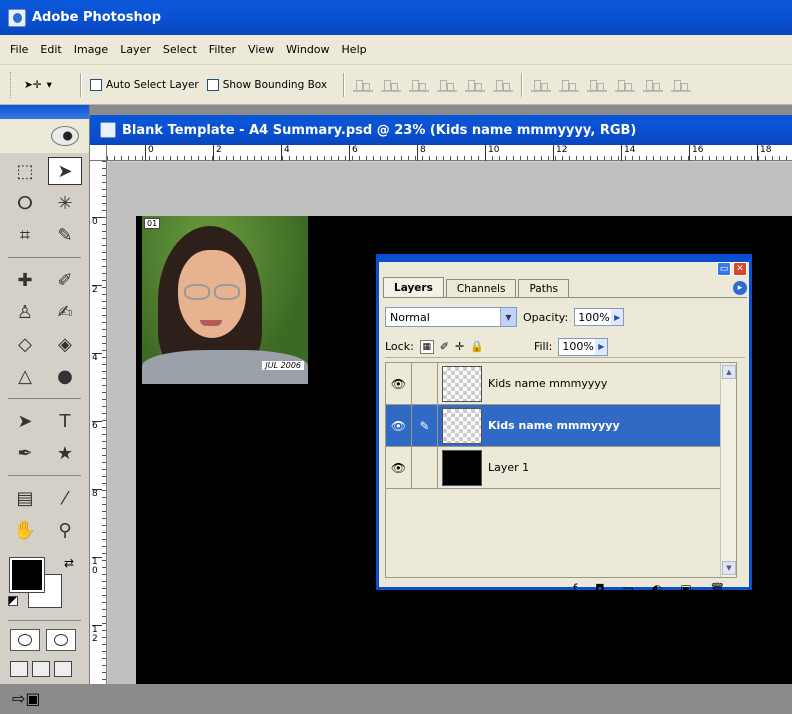  What do you see at coordinates (740, 288) in the screenshot?
I see `palette-menu-icon: ▸` at bounding box center [740, 288].